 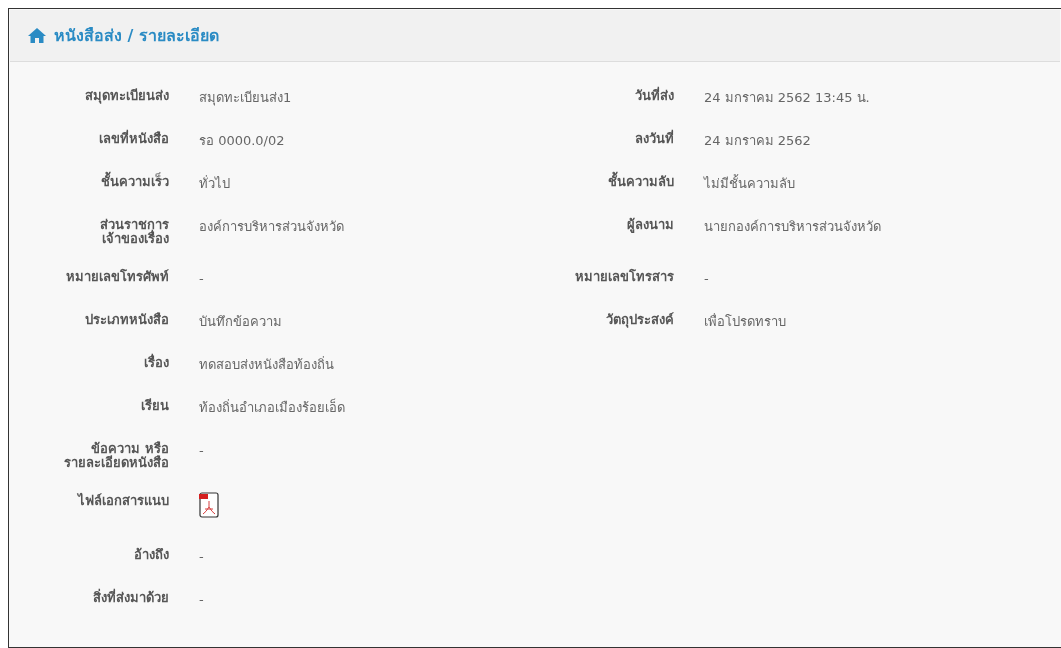 I want to click on panel-title: หนังสือส่ง / รายละเอียด, so click(x=136, y=35).